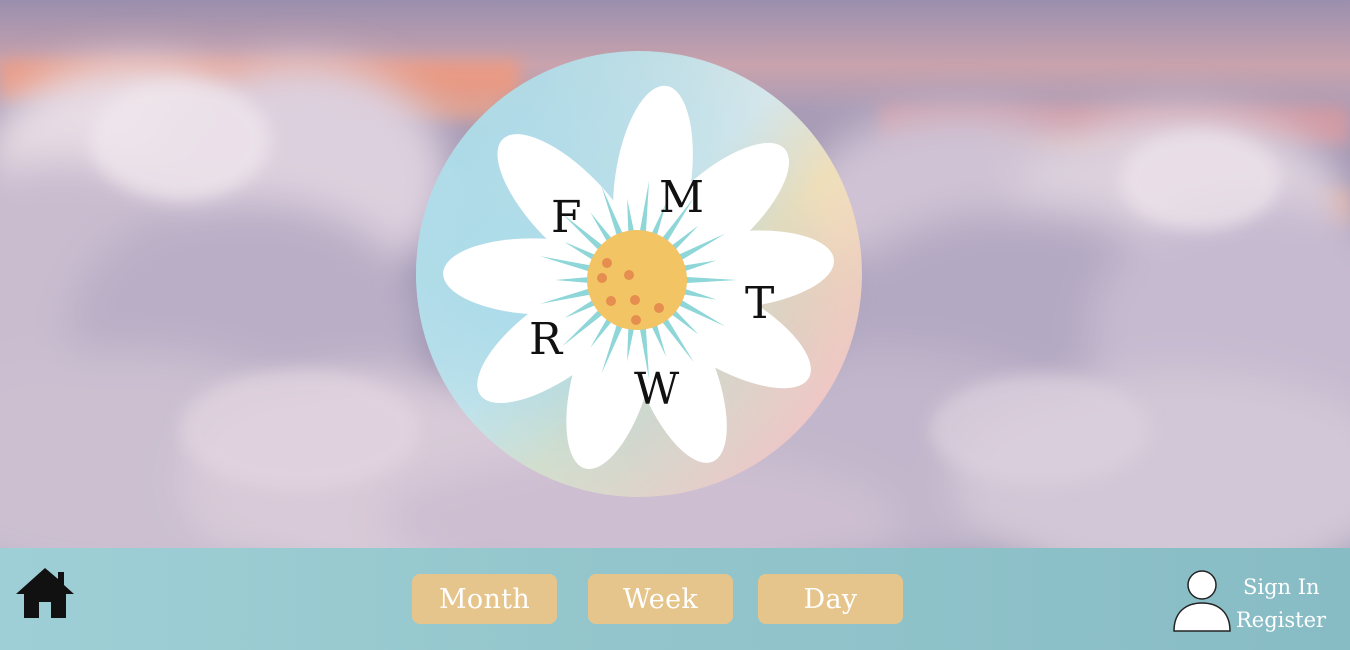  Describe the element at coordinates (830, 599) in the screenshot. I see `day-view-button: Day` at that location.